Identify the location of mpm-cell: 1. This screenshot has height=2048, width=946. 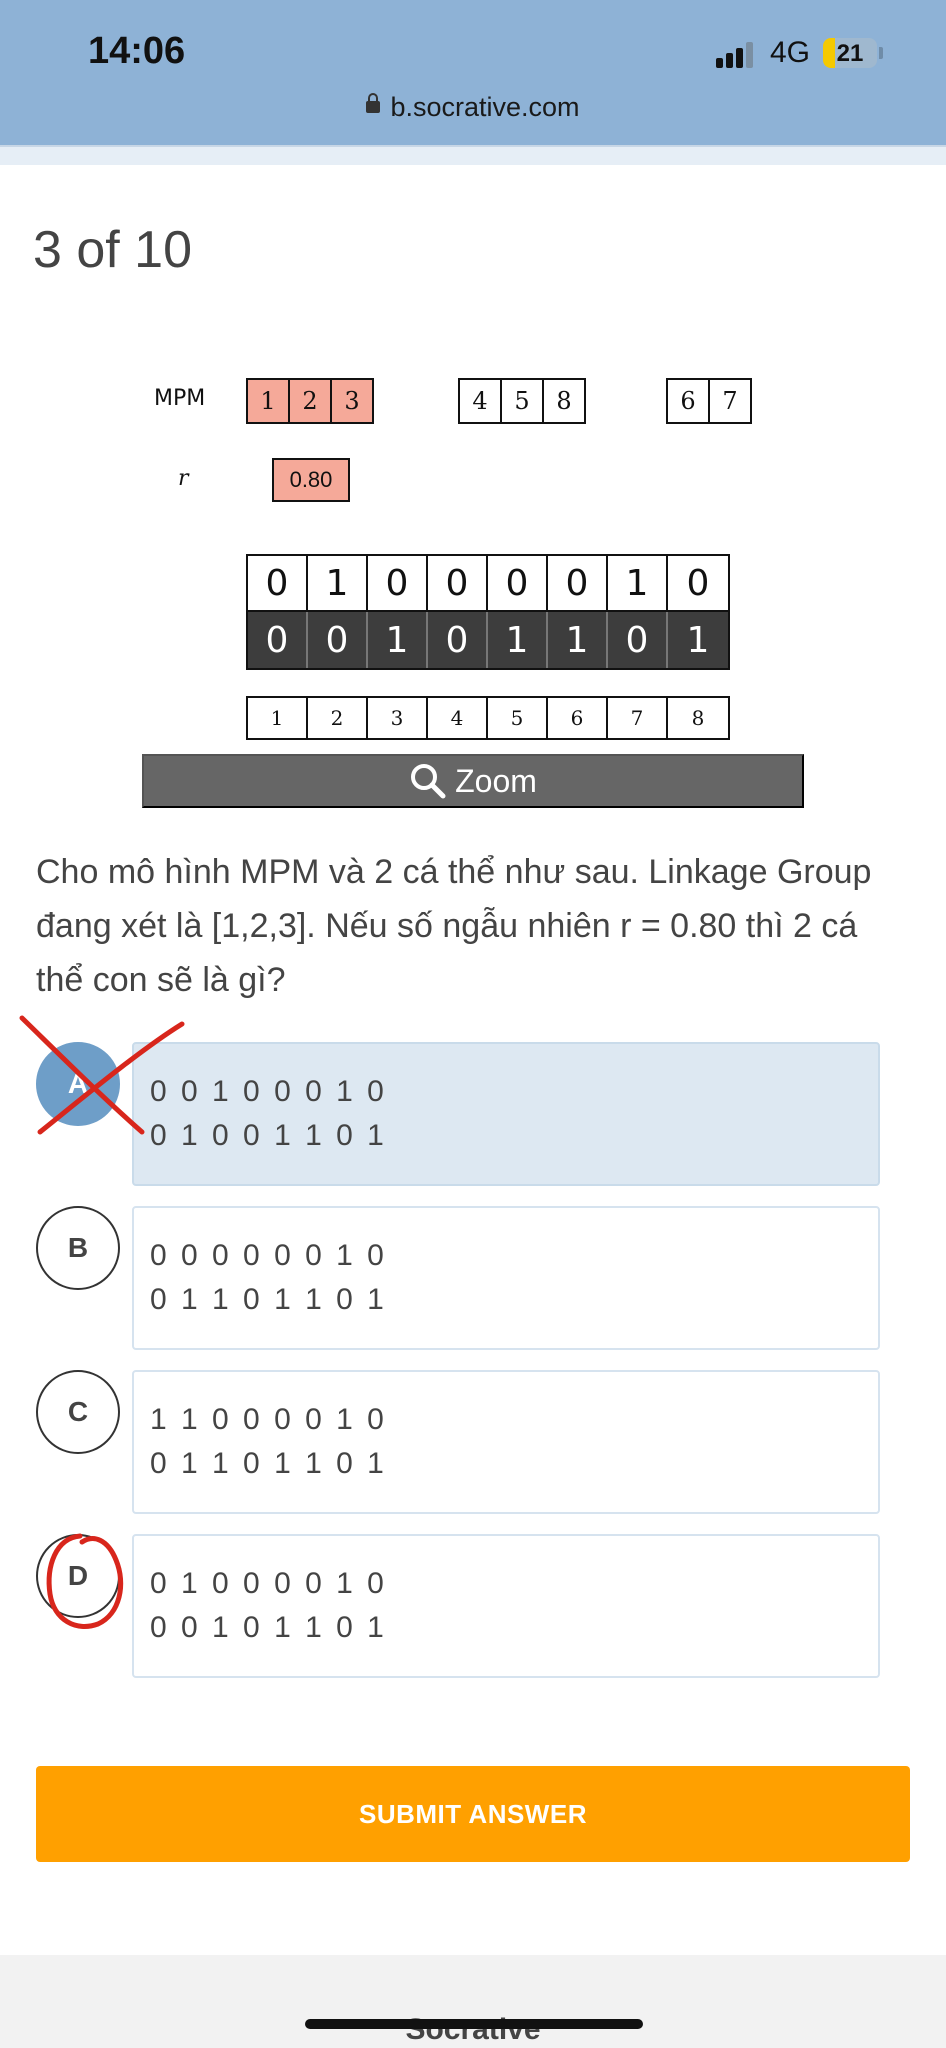
(269, 401).